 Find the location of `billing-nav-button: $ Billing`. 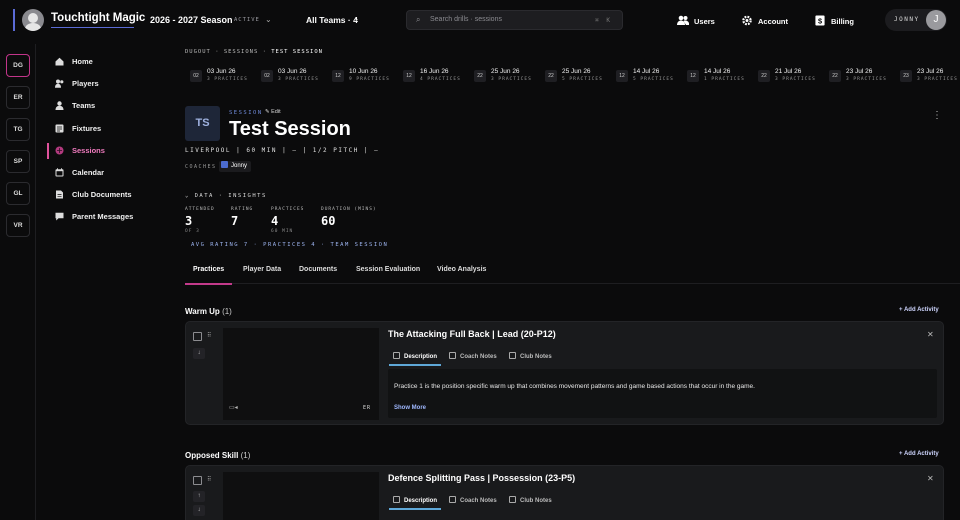

billing-nav-button: $ Billing is located at coordinates (834, 20).